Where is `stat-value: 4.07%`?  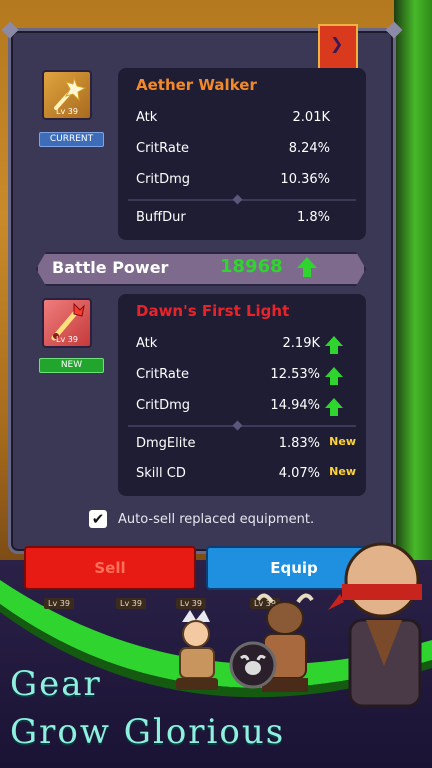 stat-value: 4.07% is located at coordinates (299, 473).